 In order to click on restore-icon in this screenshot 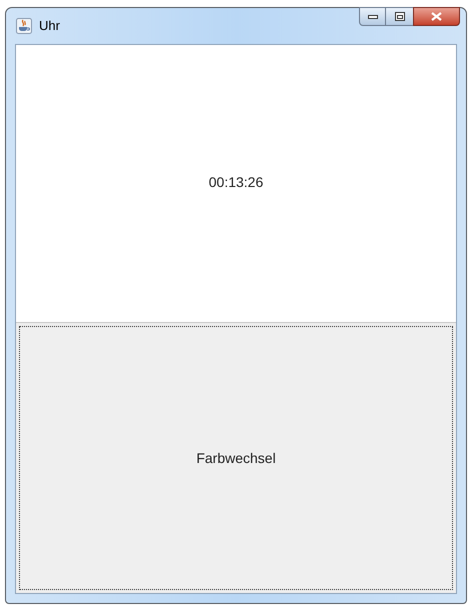, I will do `click(399, 16)`.